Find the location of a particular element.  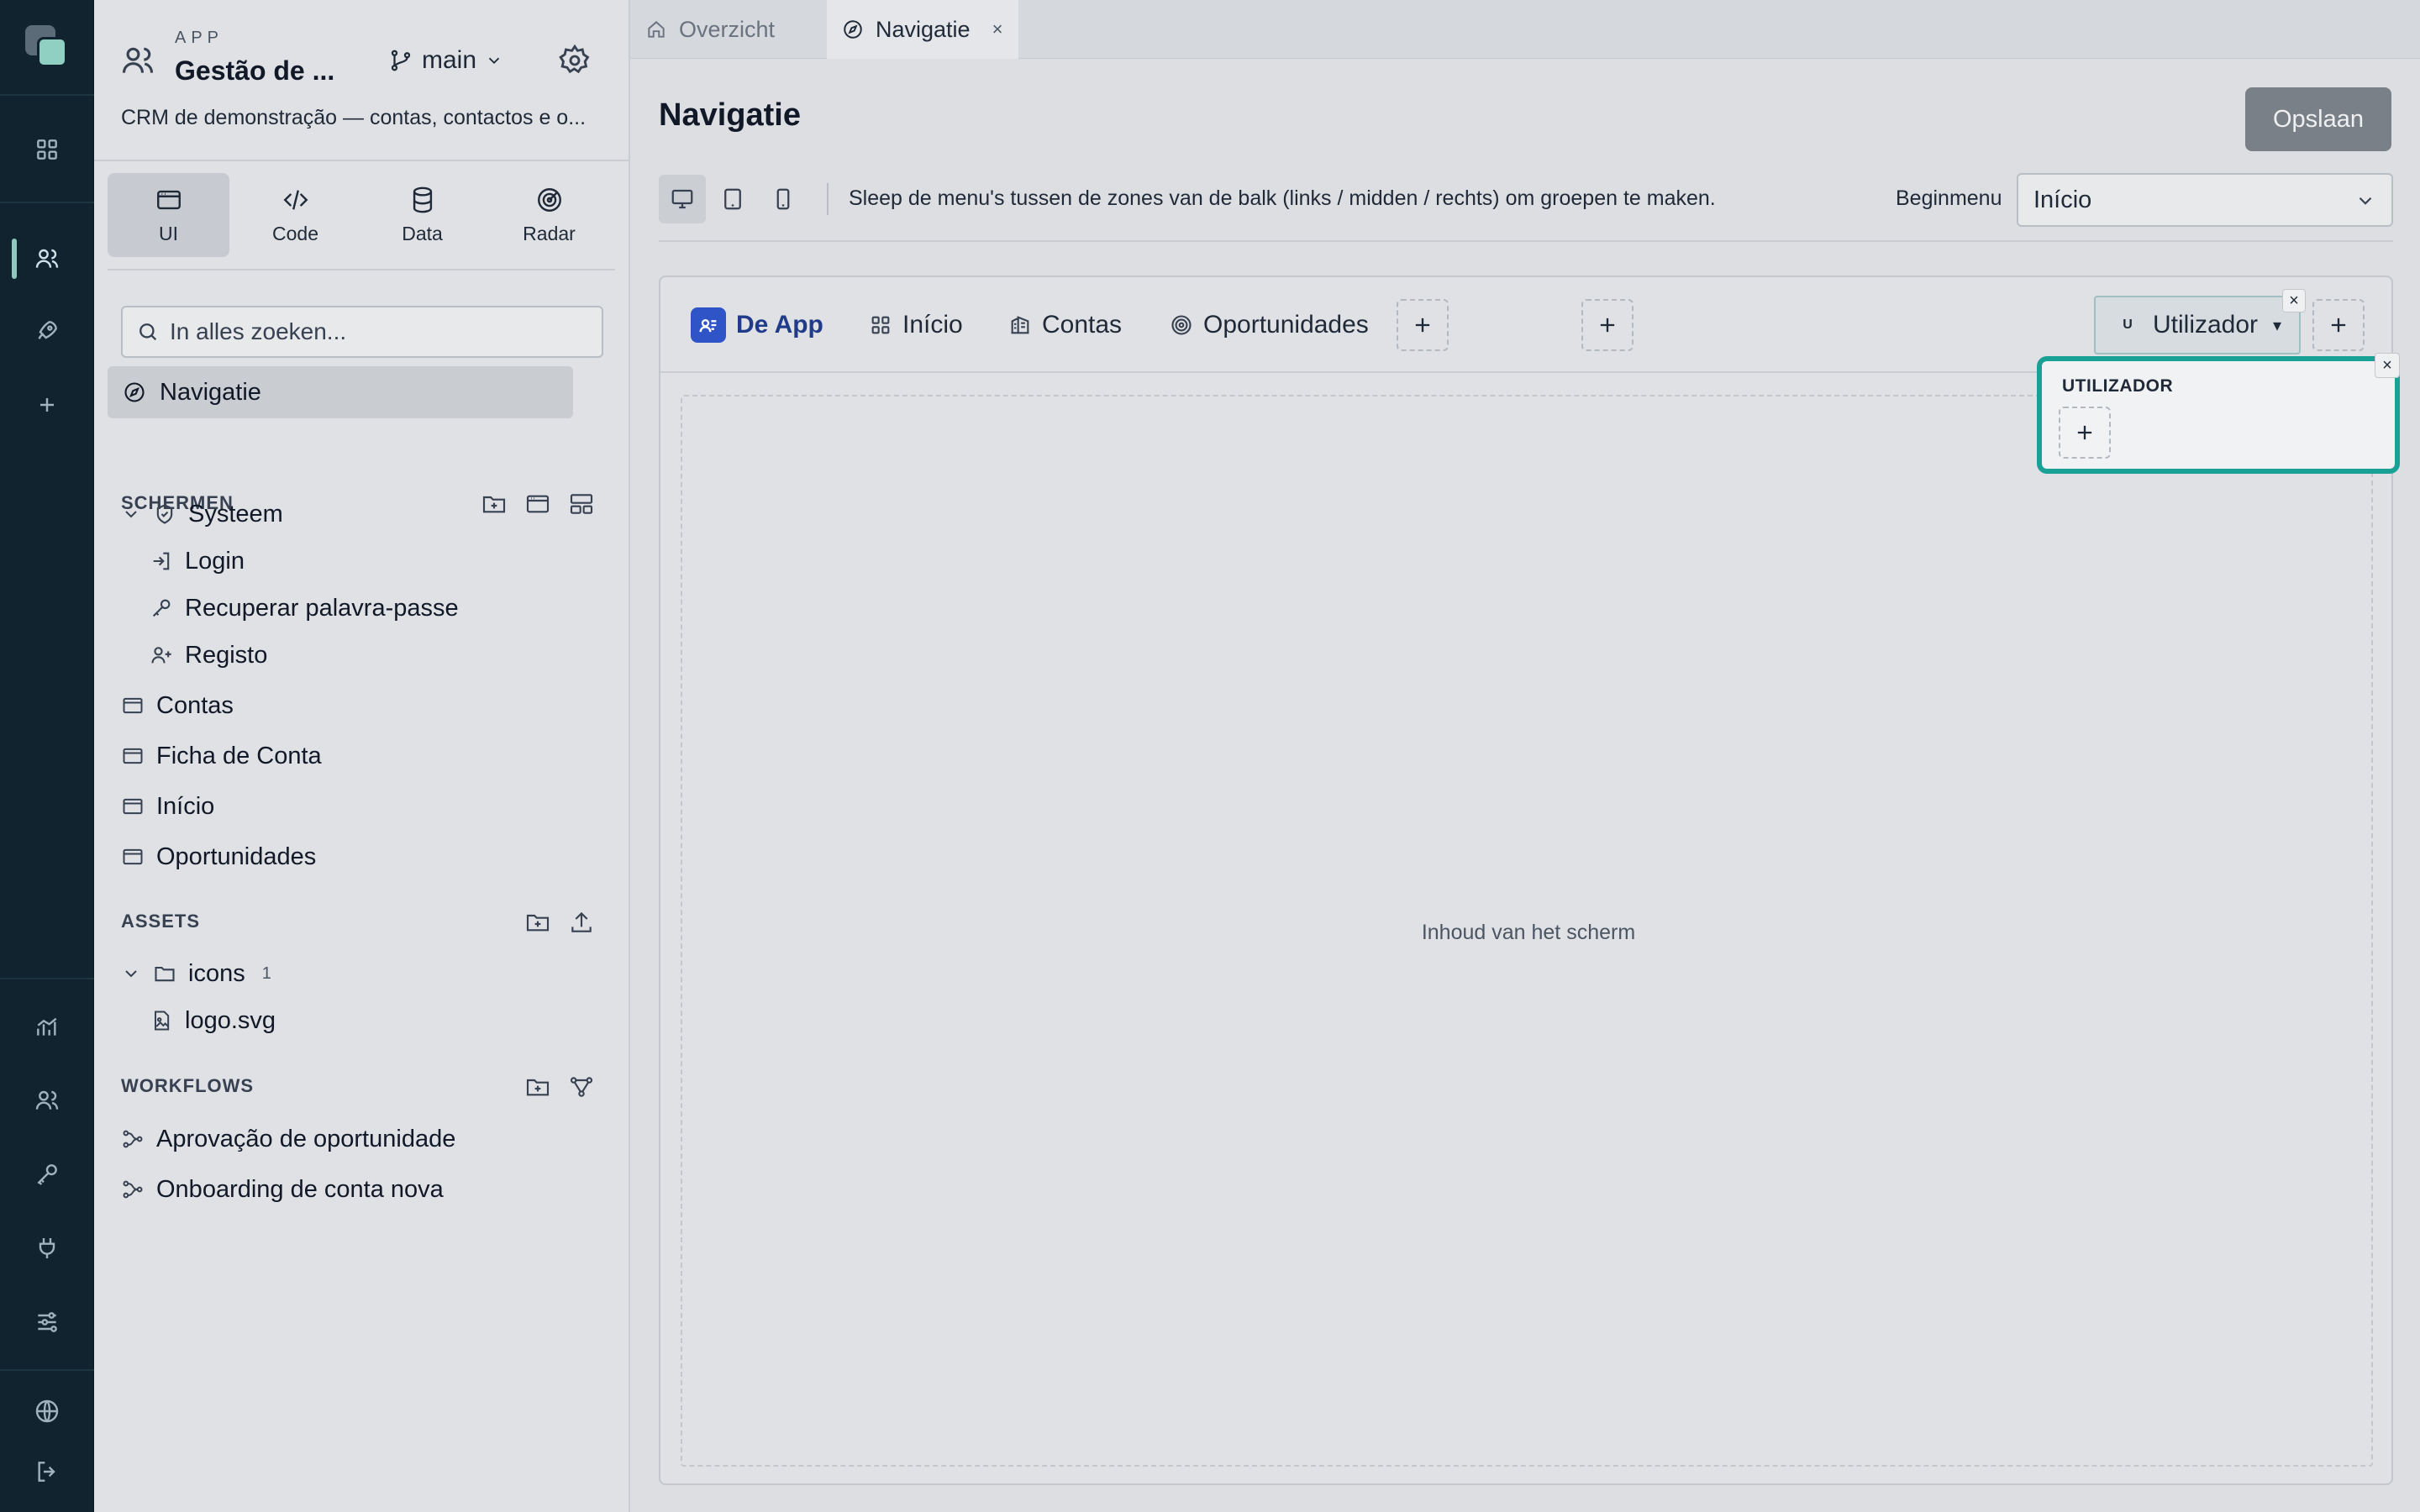

image-file-icon is located at coordinates (162, 1021).